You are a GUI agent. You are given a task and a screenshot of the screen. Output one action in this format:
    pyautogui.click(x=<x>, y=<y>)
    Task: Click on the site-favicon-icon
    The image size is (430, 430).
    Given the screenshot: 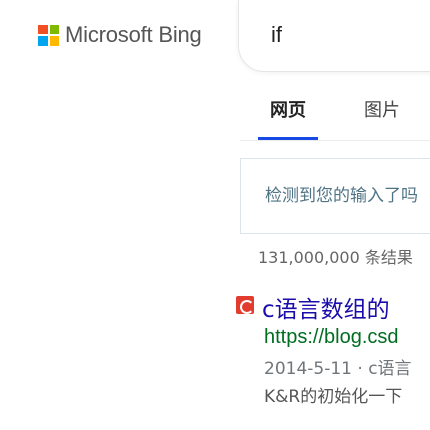 What is the action you would take?
    pyautogui.click(x=245, y=305)
    